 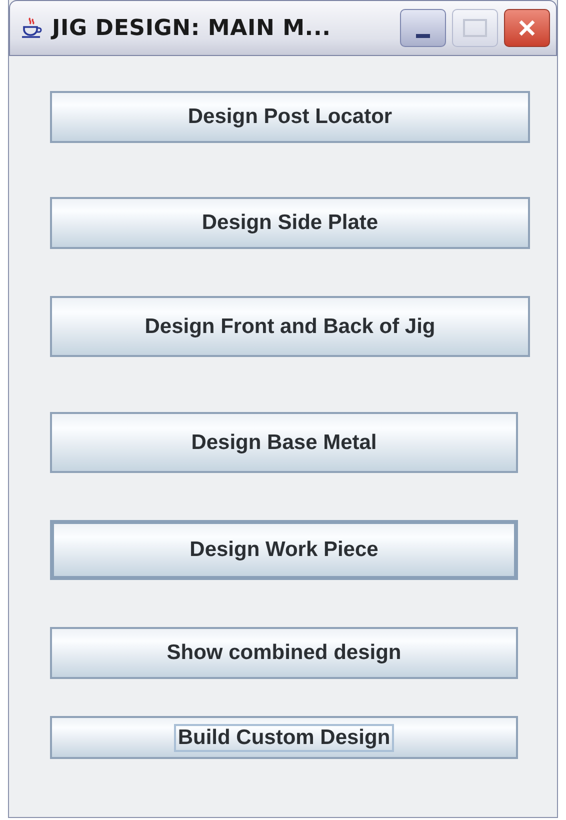 What do you see at coordinates (284, 550) in the screenshot?
I see `menu-button: Design Work Piece` at bounding box center [284, 550].